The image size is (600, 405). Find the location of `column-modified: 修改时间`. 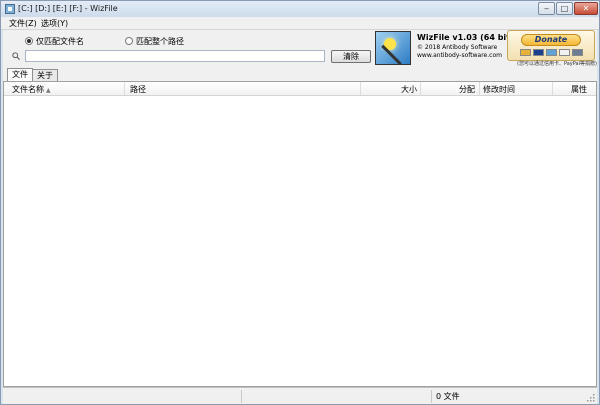

column-modified: 修改时间 is located at coordinates (499, 89).